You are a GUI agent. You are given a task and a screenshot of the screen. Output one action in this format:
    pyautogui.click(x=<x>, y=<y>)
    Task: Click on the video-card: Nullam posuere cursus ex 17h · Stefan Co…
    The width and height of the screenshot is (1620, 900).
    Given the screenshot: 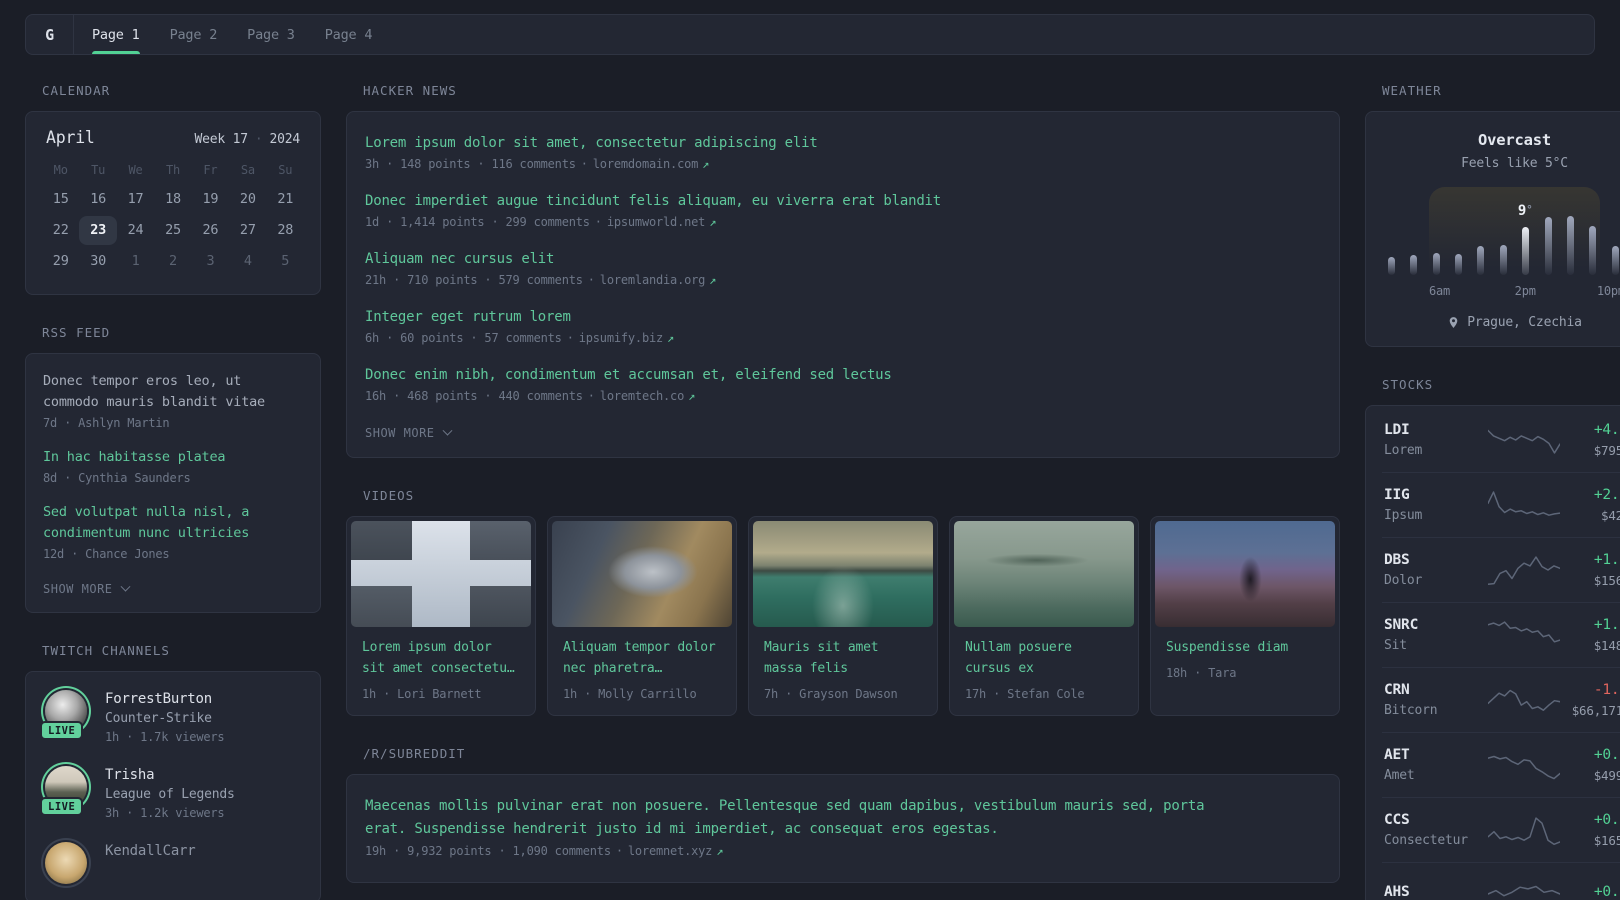 What is the action you would take?
    pyautogui.click(x=1044, y=616)
    